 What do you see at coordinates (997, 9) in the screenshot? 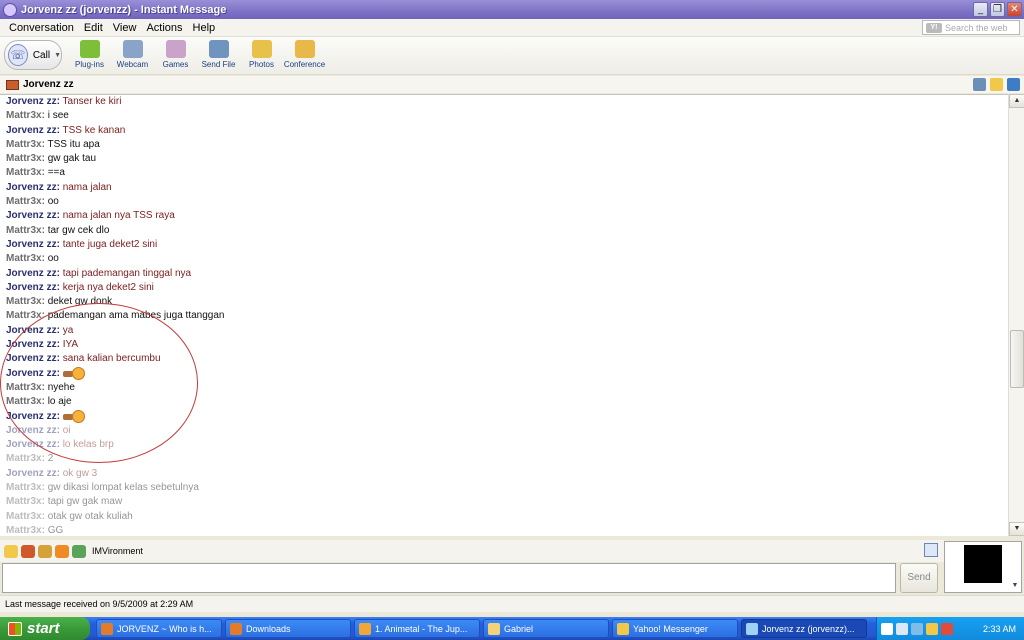
I see `restore-button: ❐` at bounding box center [997, 9].